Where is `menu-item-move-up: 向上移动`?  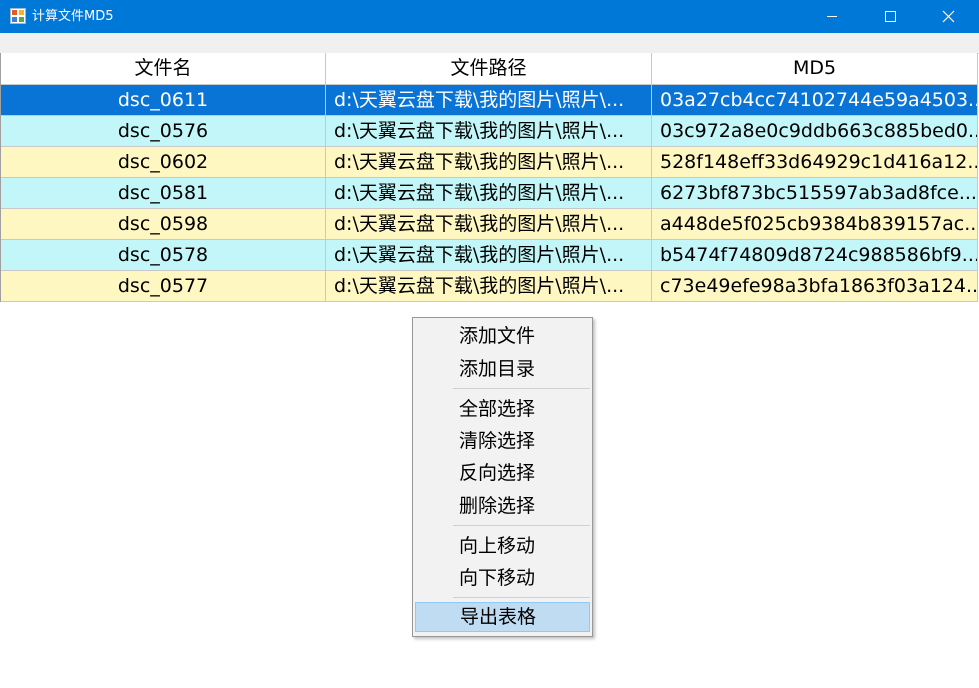
menu-item-move-up: 向上移动 is located at coordinates (502, 546).